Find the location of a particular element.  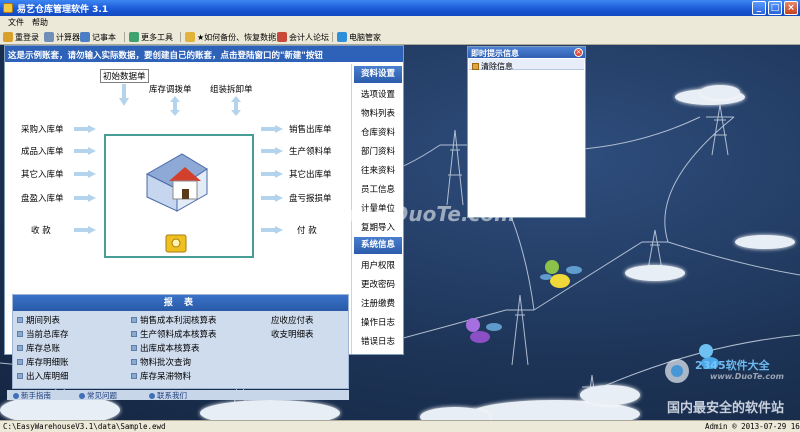

report-stock-detail: 库存明细账 is located at coordinates (43, 362).